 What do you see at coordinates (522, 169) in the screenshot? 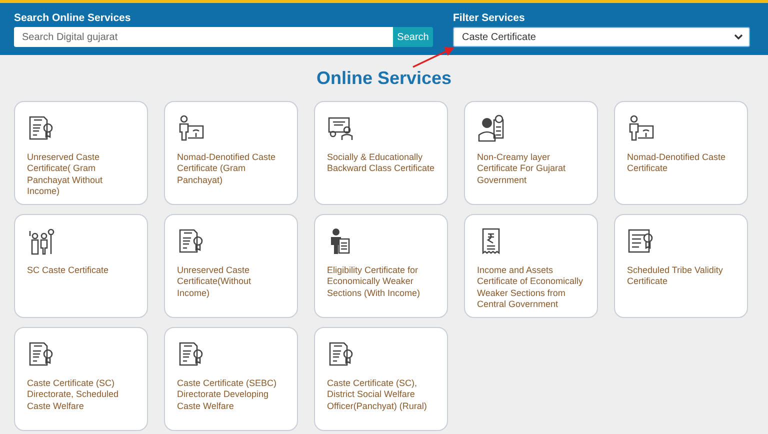
I see `service-title: Non-Creamy layer Certificate For Gujarat Government` at bounding box center [522, 169].